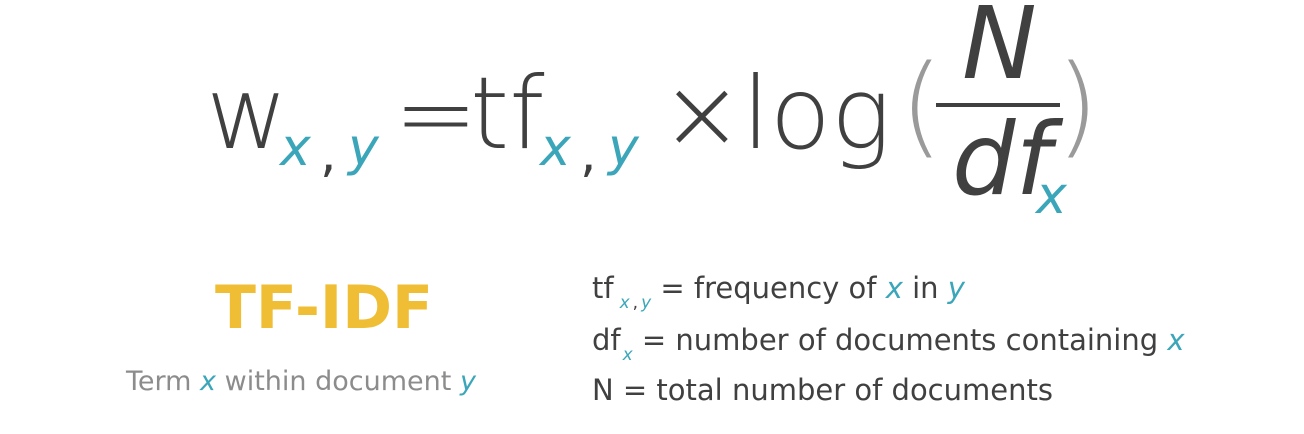 This screenshot has width=1304, height=434. Describe the element at coordinates (338, 381) in the screenshot. I see `caption-middle: within document` at that location.